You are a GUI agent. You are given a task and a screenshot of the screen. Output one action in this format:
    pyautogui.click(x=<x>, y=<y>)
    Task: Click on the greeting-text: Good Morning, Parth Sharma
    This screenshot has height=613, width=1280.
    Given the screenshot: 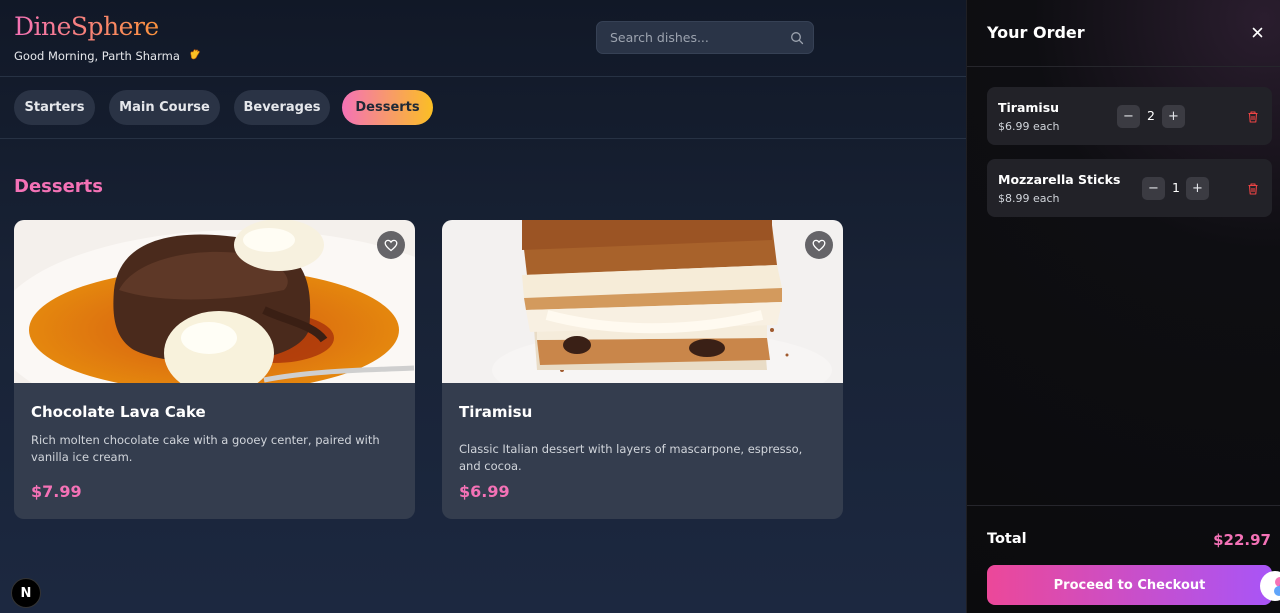 What is the action you would take?
    pyautogui.click(x=97, y=56)
    